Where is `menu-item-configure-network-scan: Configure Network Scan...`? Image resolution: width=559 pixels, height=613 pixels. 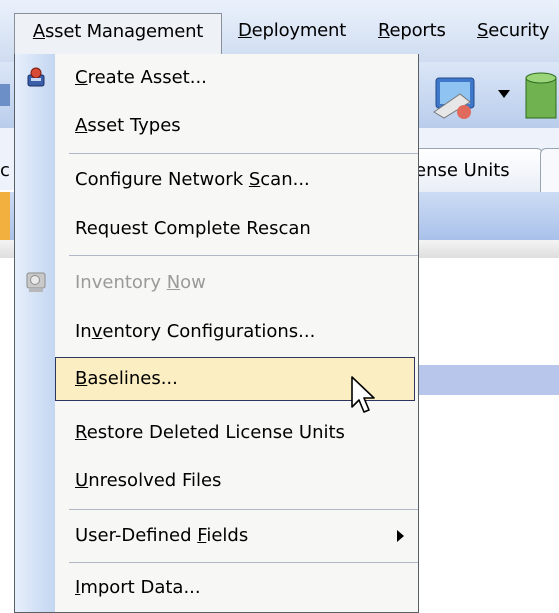 menu-item-configure-network-scan: Configure Network Scan... is located at coordinates (216, 180).